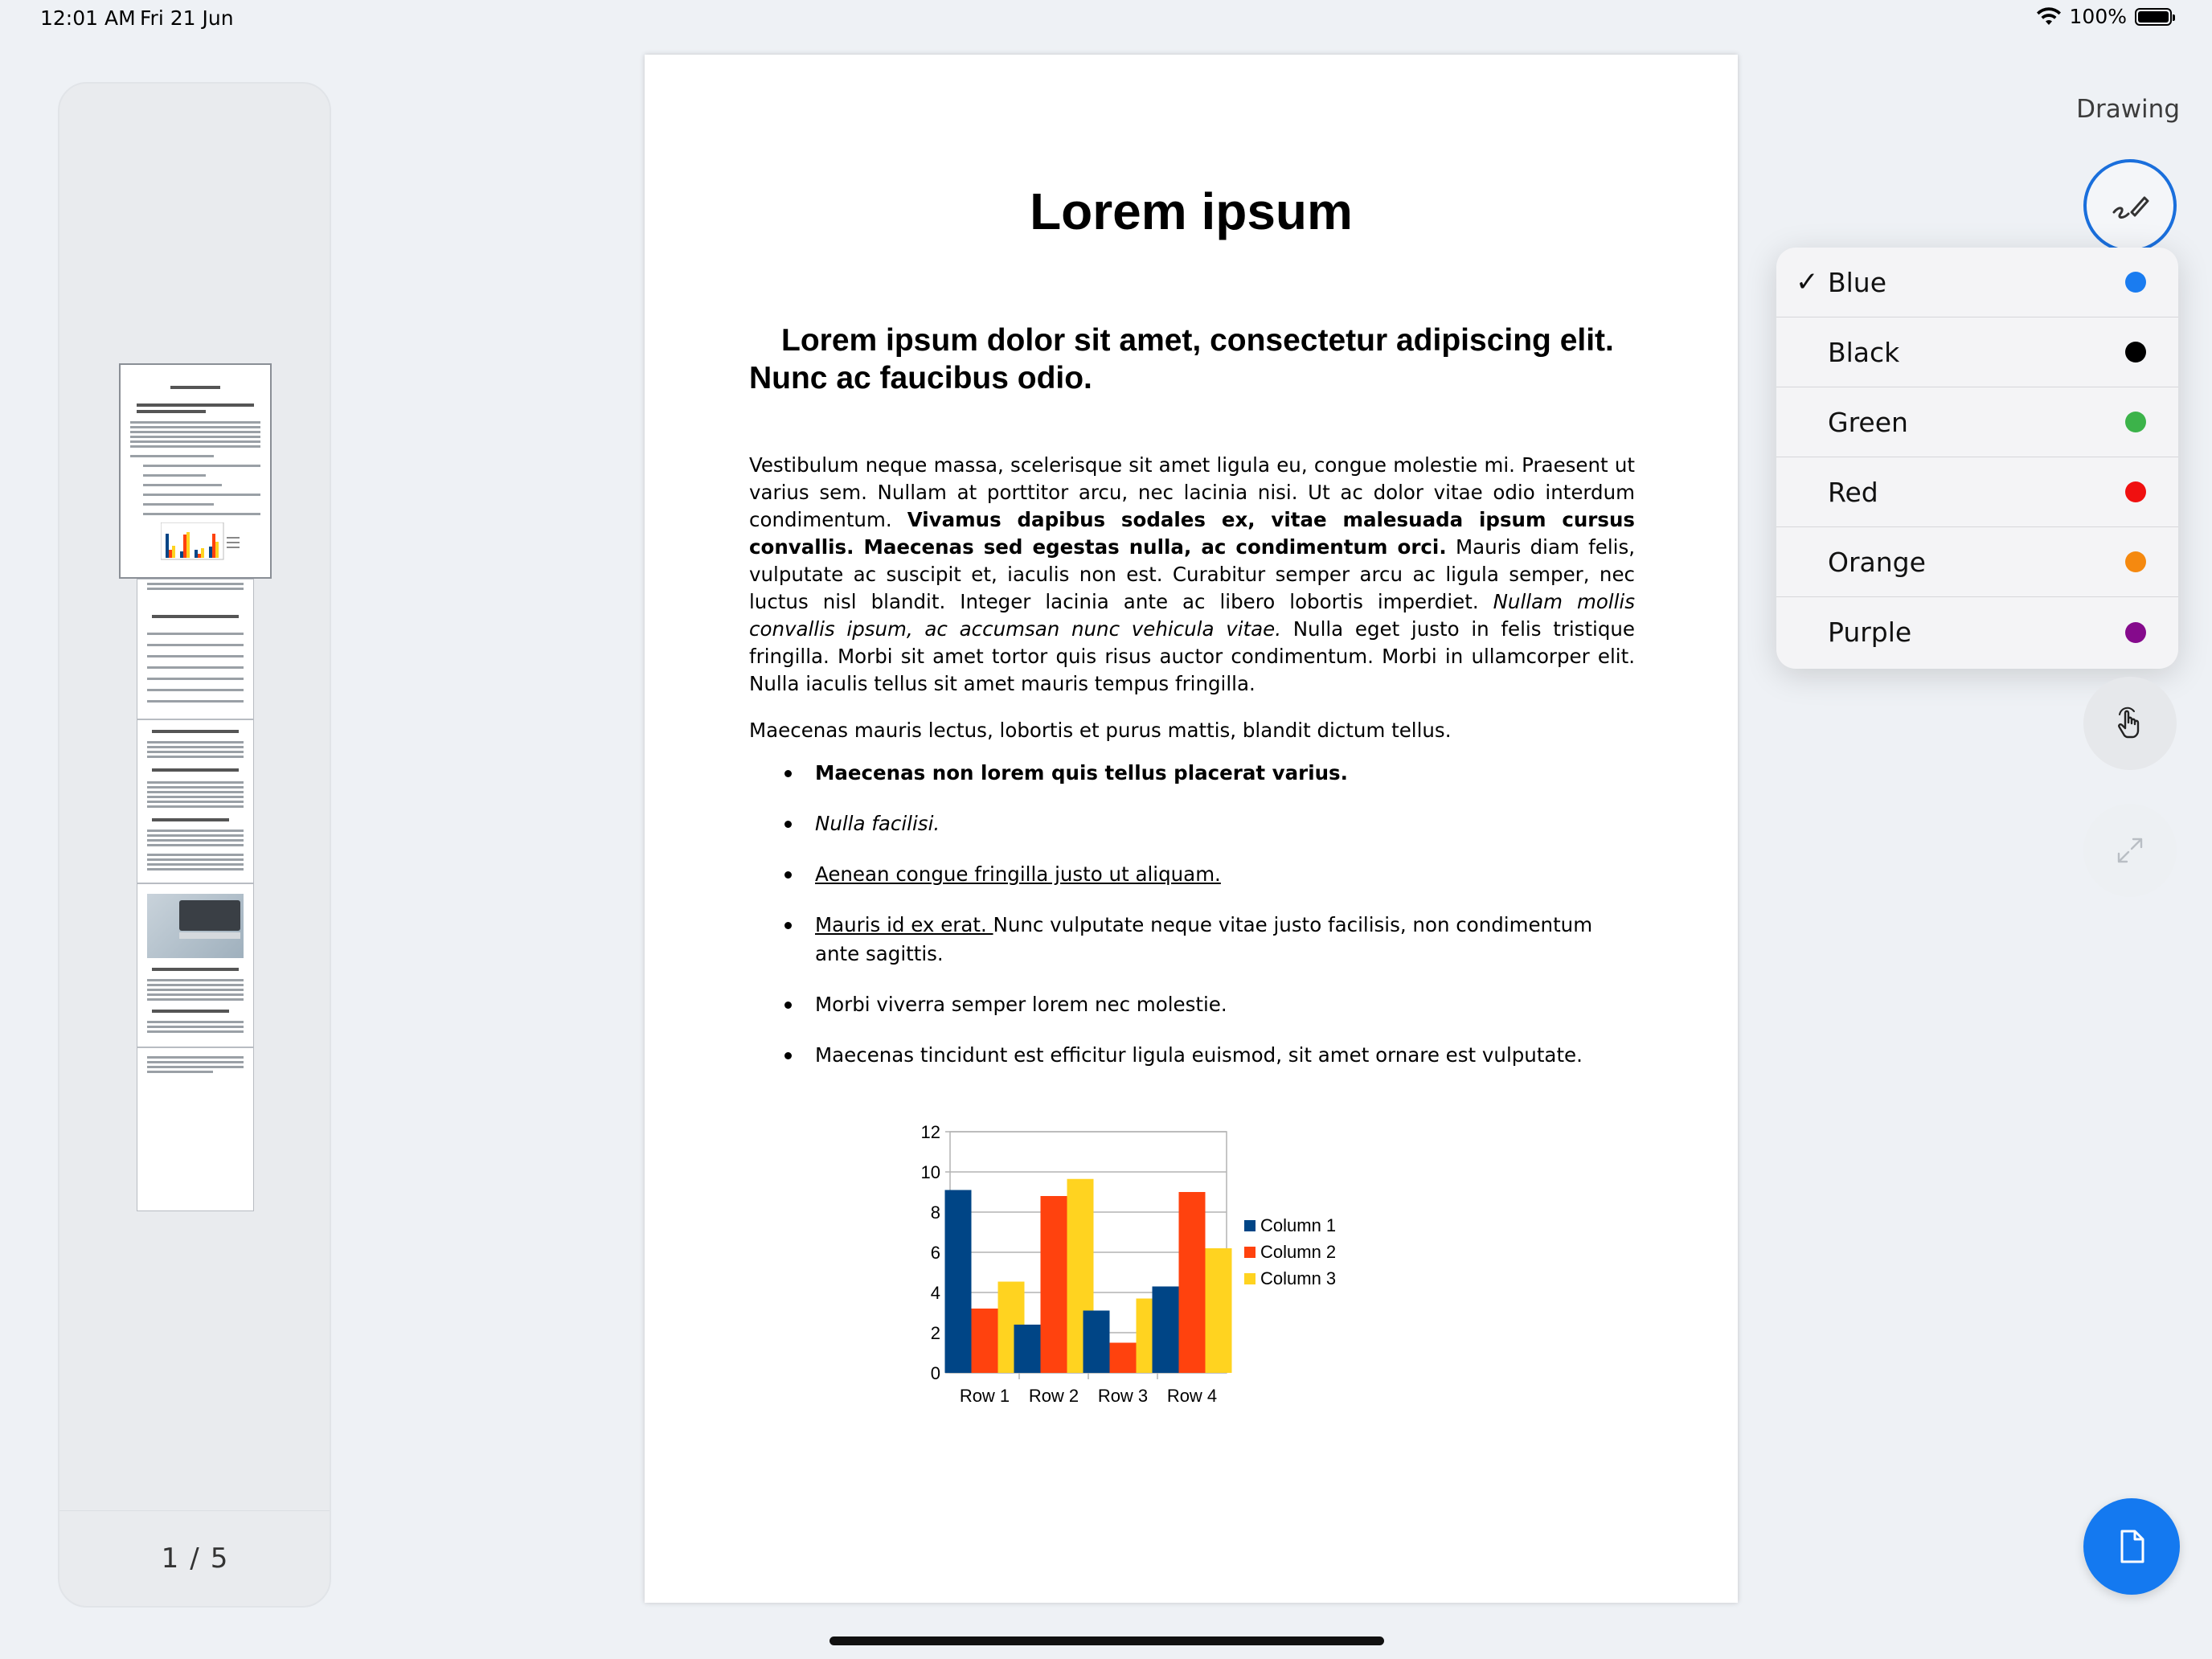 The width and height of the screenshot is (2212, 1659). Describe the element at coordinates (1877, 562) in the screenshot. I see `color-label: Orange` at that location.